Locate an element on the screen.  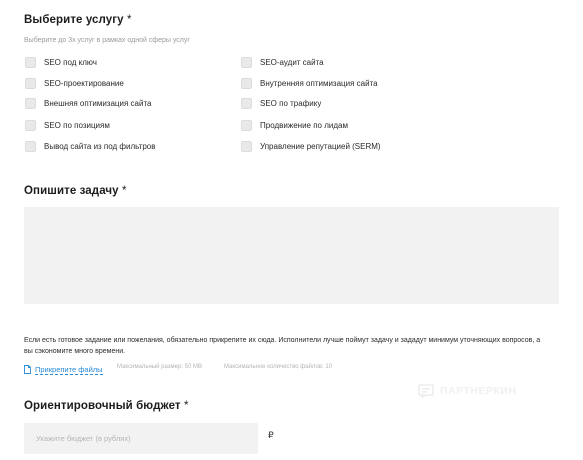
service-left-option: Вывод сайта из под фильтров is located at coordinates (90, 146).